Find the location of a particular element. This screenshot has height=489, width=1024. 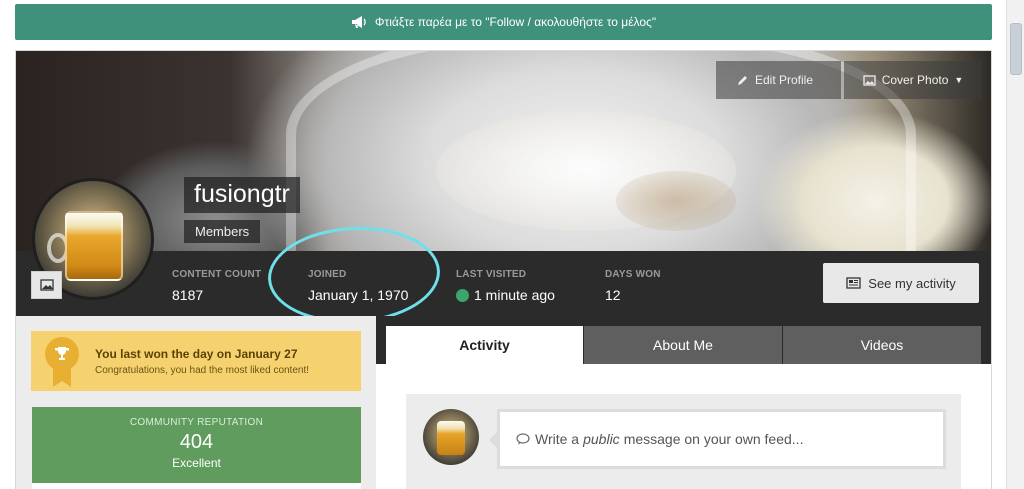

cover-photo-label: Cover Photo is located at coordinates (915, 80).